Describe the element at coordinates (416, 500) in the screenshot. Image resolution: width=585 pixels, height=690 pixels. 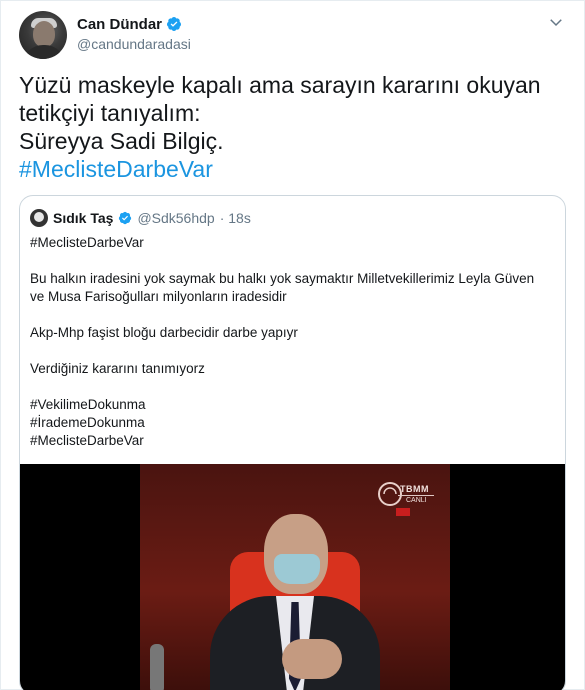
I see `tbmm-live-label: CANLI` at that location.